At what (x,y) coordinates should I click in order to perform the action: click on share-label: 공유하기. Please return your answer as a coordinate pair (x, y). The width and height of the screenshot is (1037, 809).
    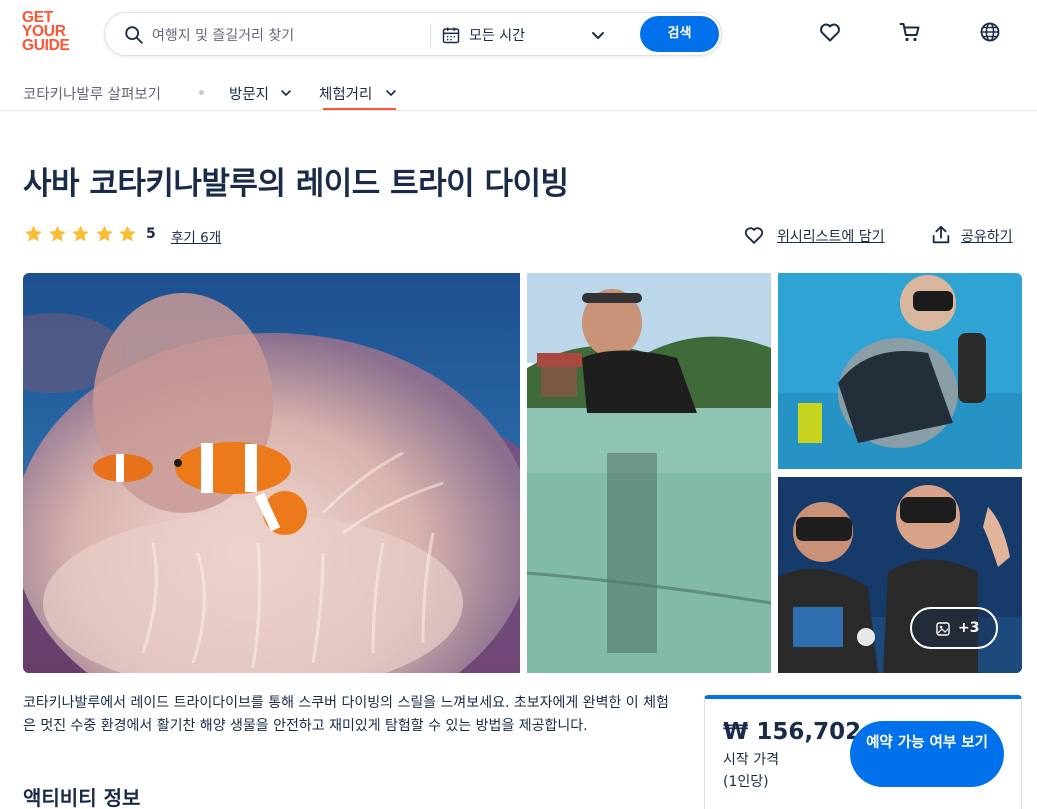
    Looking at the image, I should click on (987, 237).